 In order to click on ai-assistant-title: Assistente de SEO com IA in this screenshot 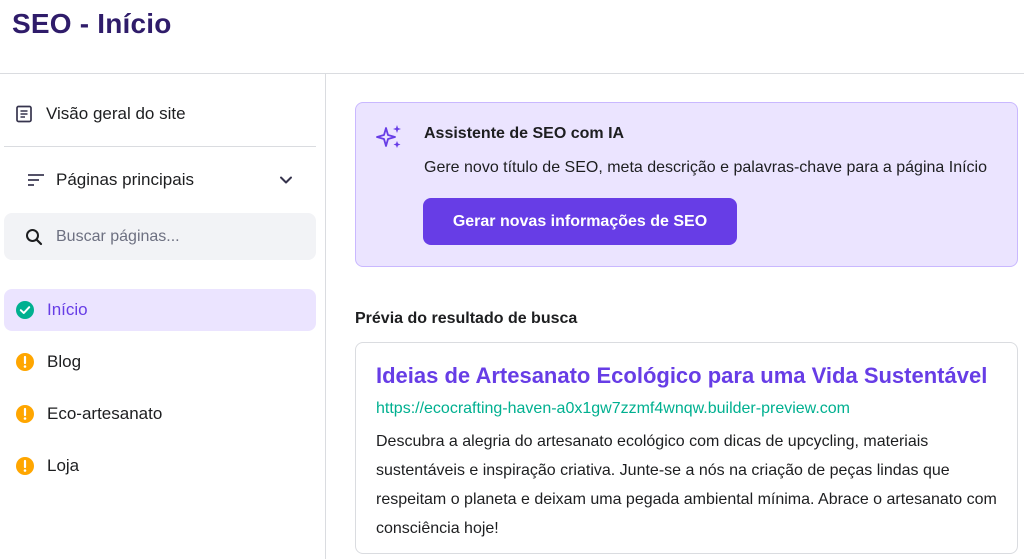, I will do `click(524, 133)`.